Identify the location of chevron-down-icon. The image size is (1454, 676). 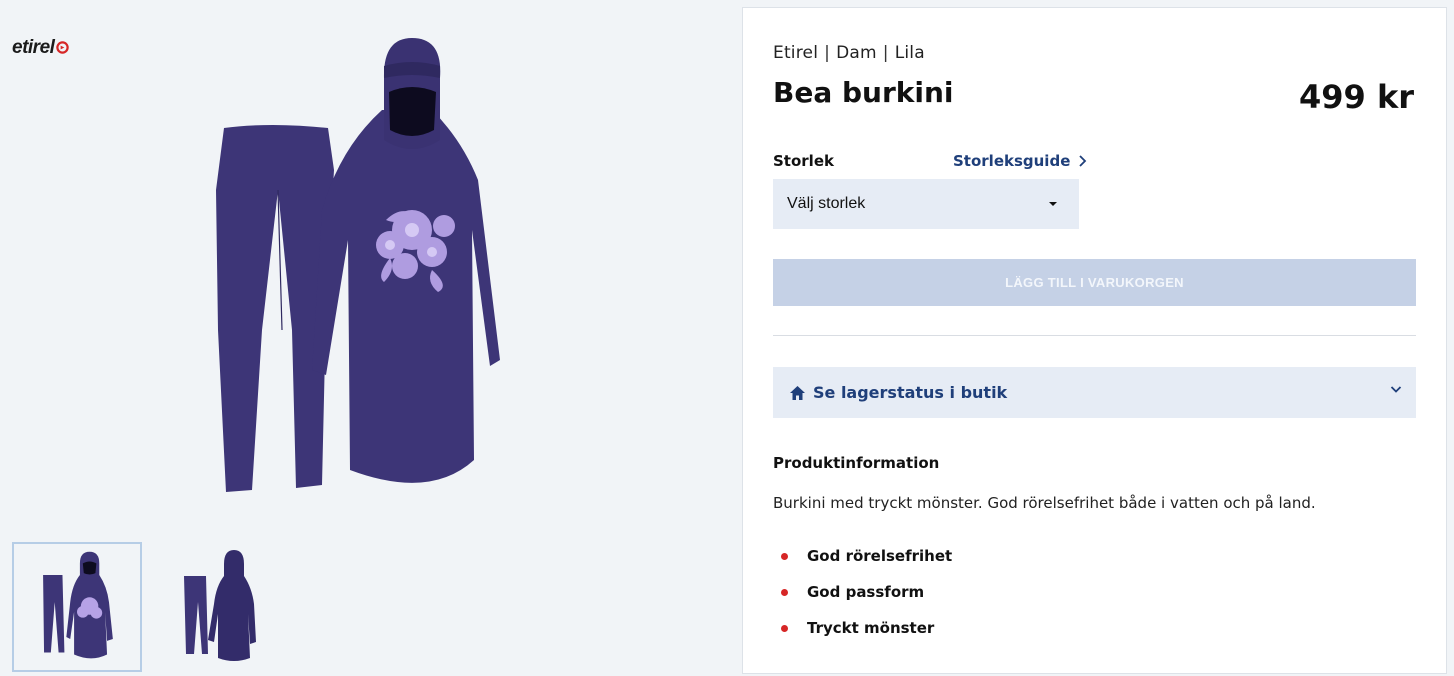
(1396, 389).